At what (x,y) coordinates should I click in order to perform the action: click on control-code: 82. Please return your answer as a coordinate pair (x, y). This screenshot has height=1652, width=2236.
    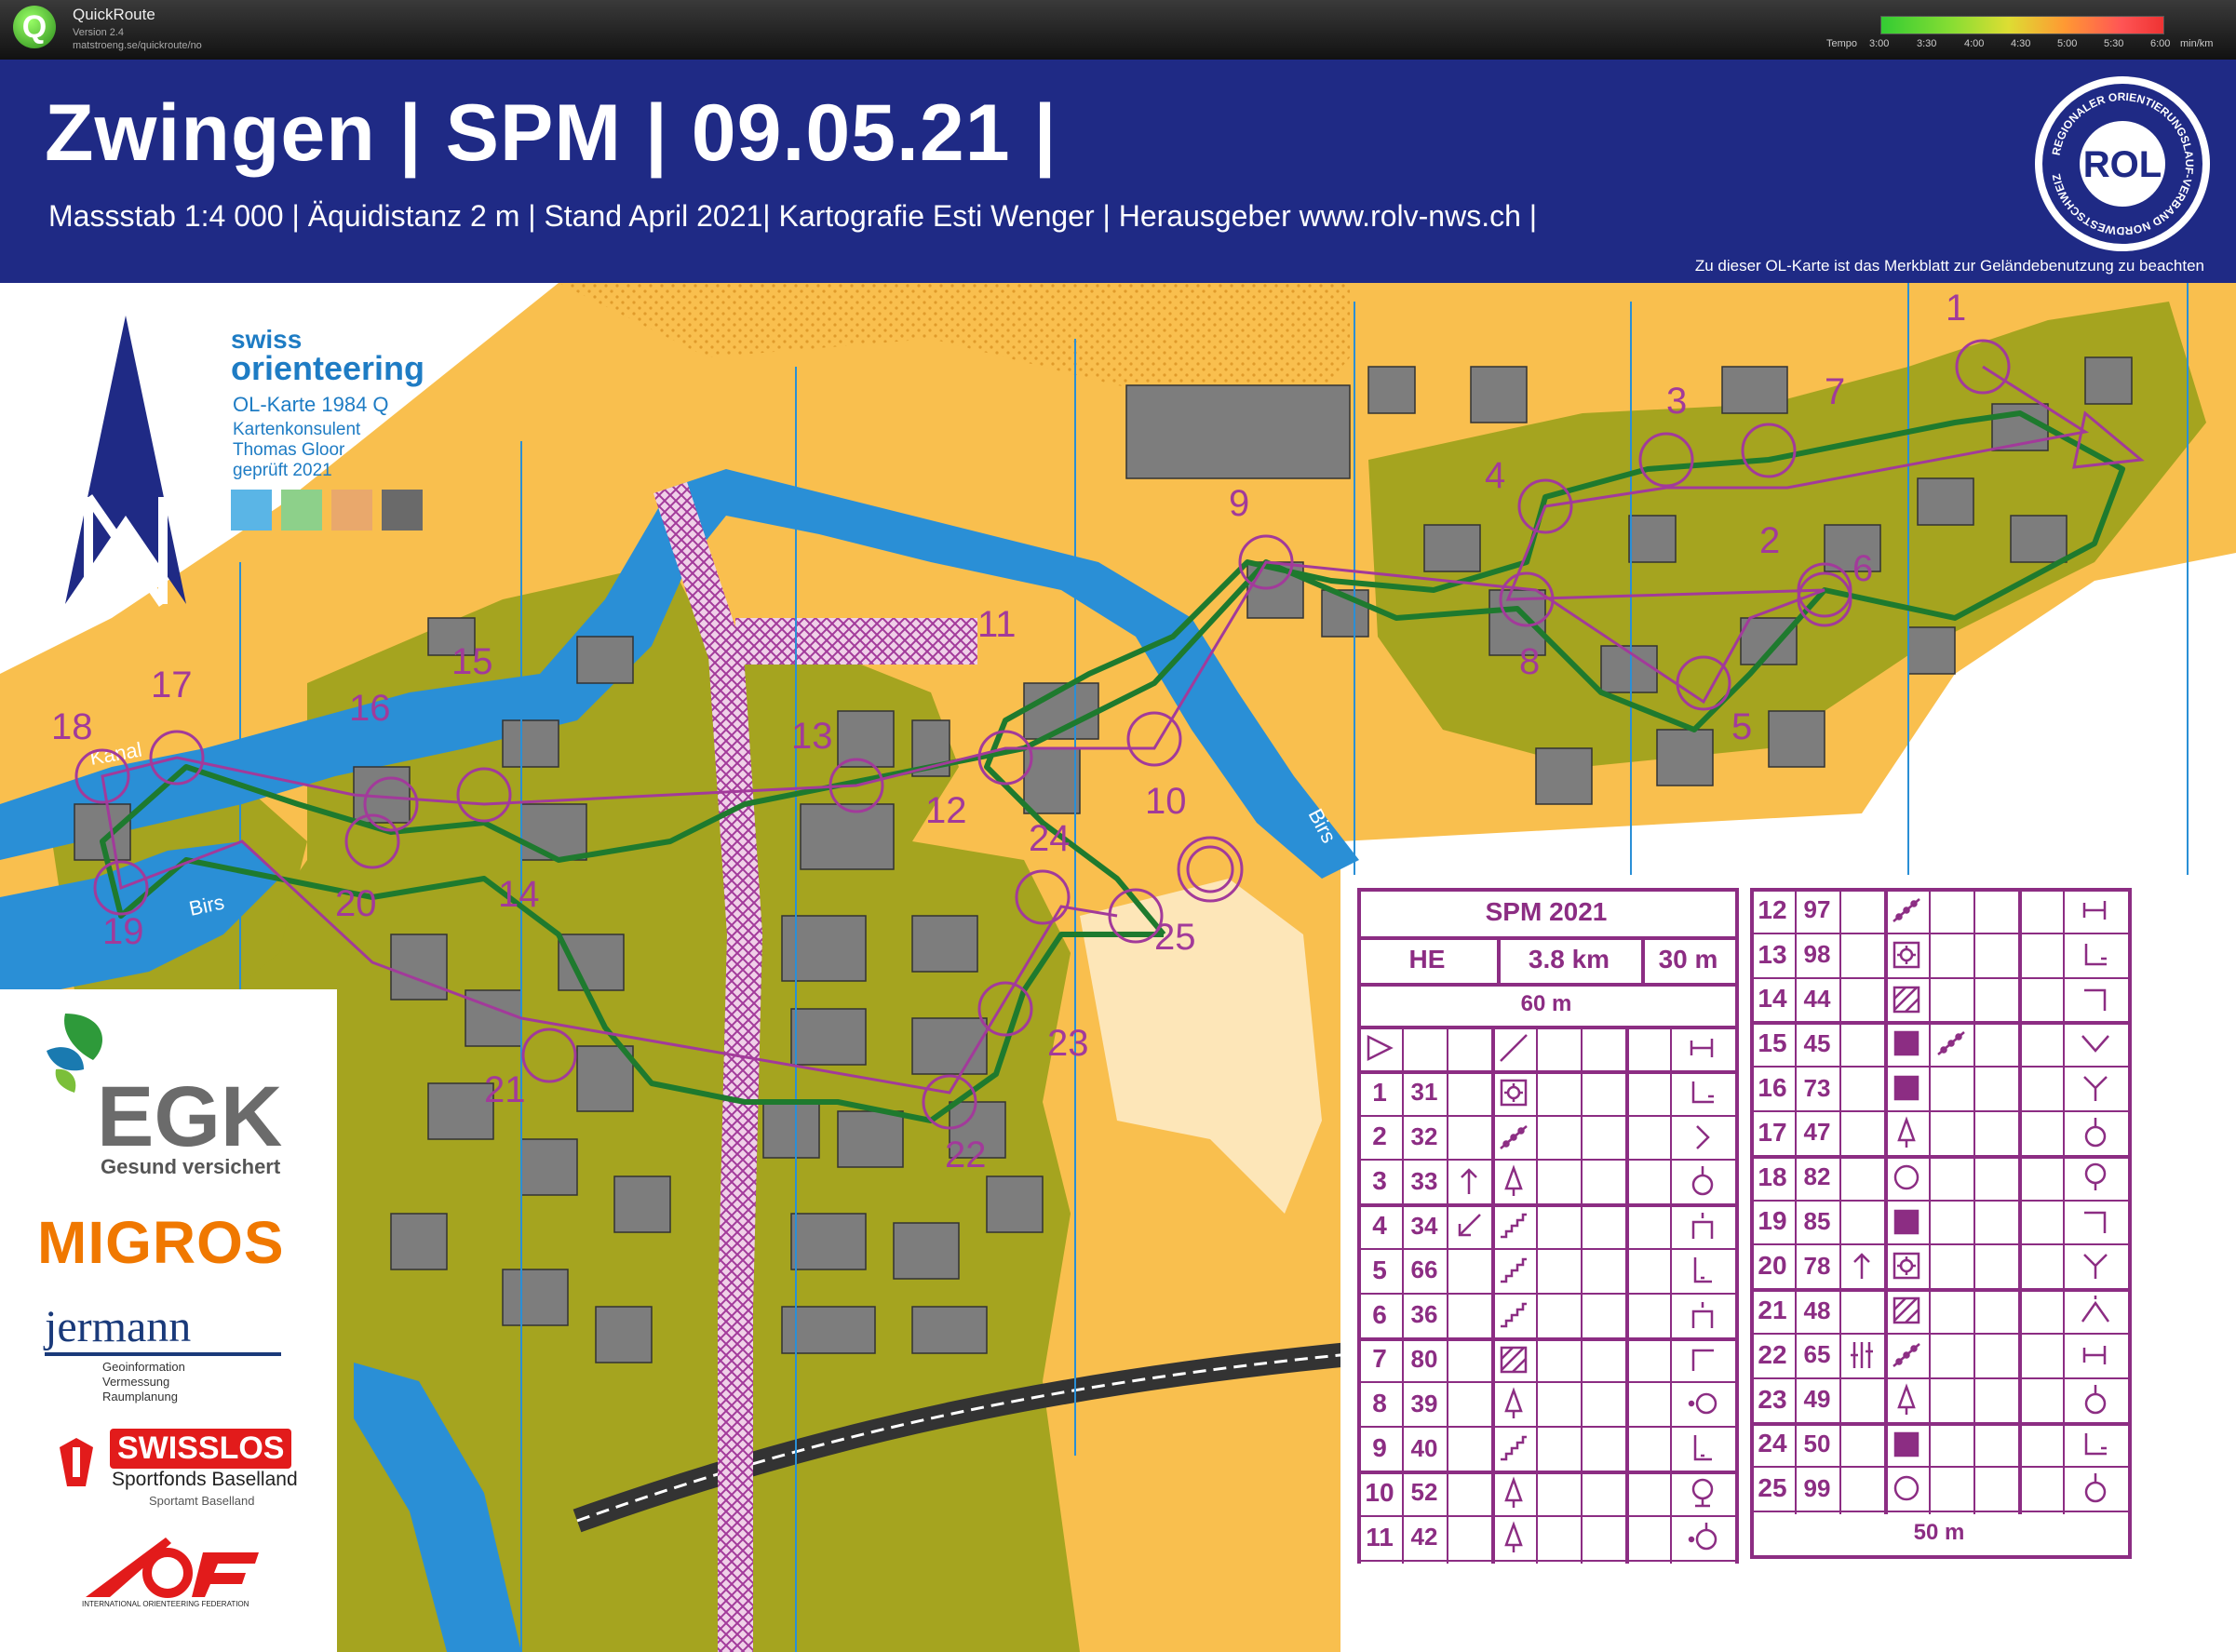
    Looking at the image, I should click on (1817, 1177).